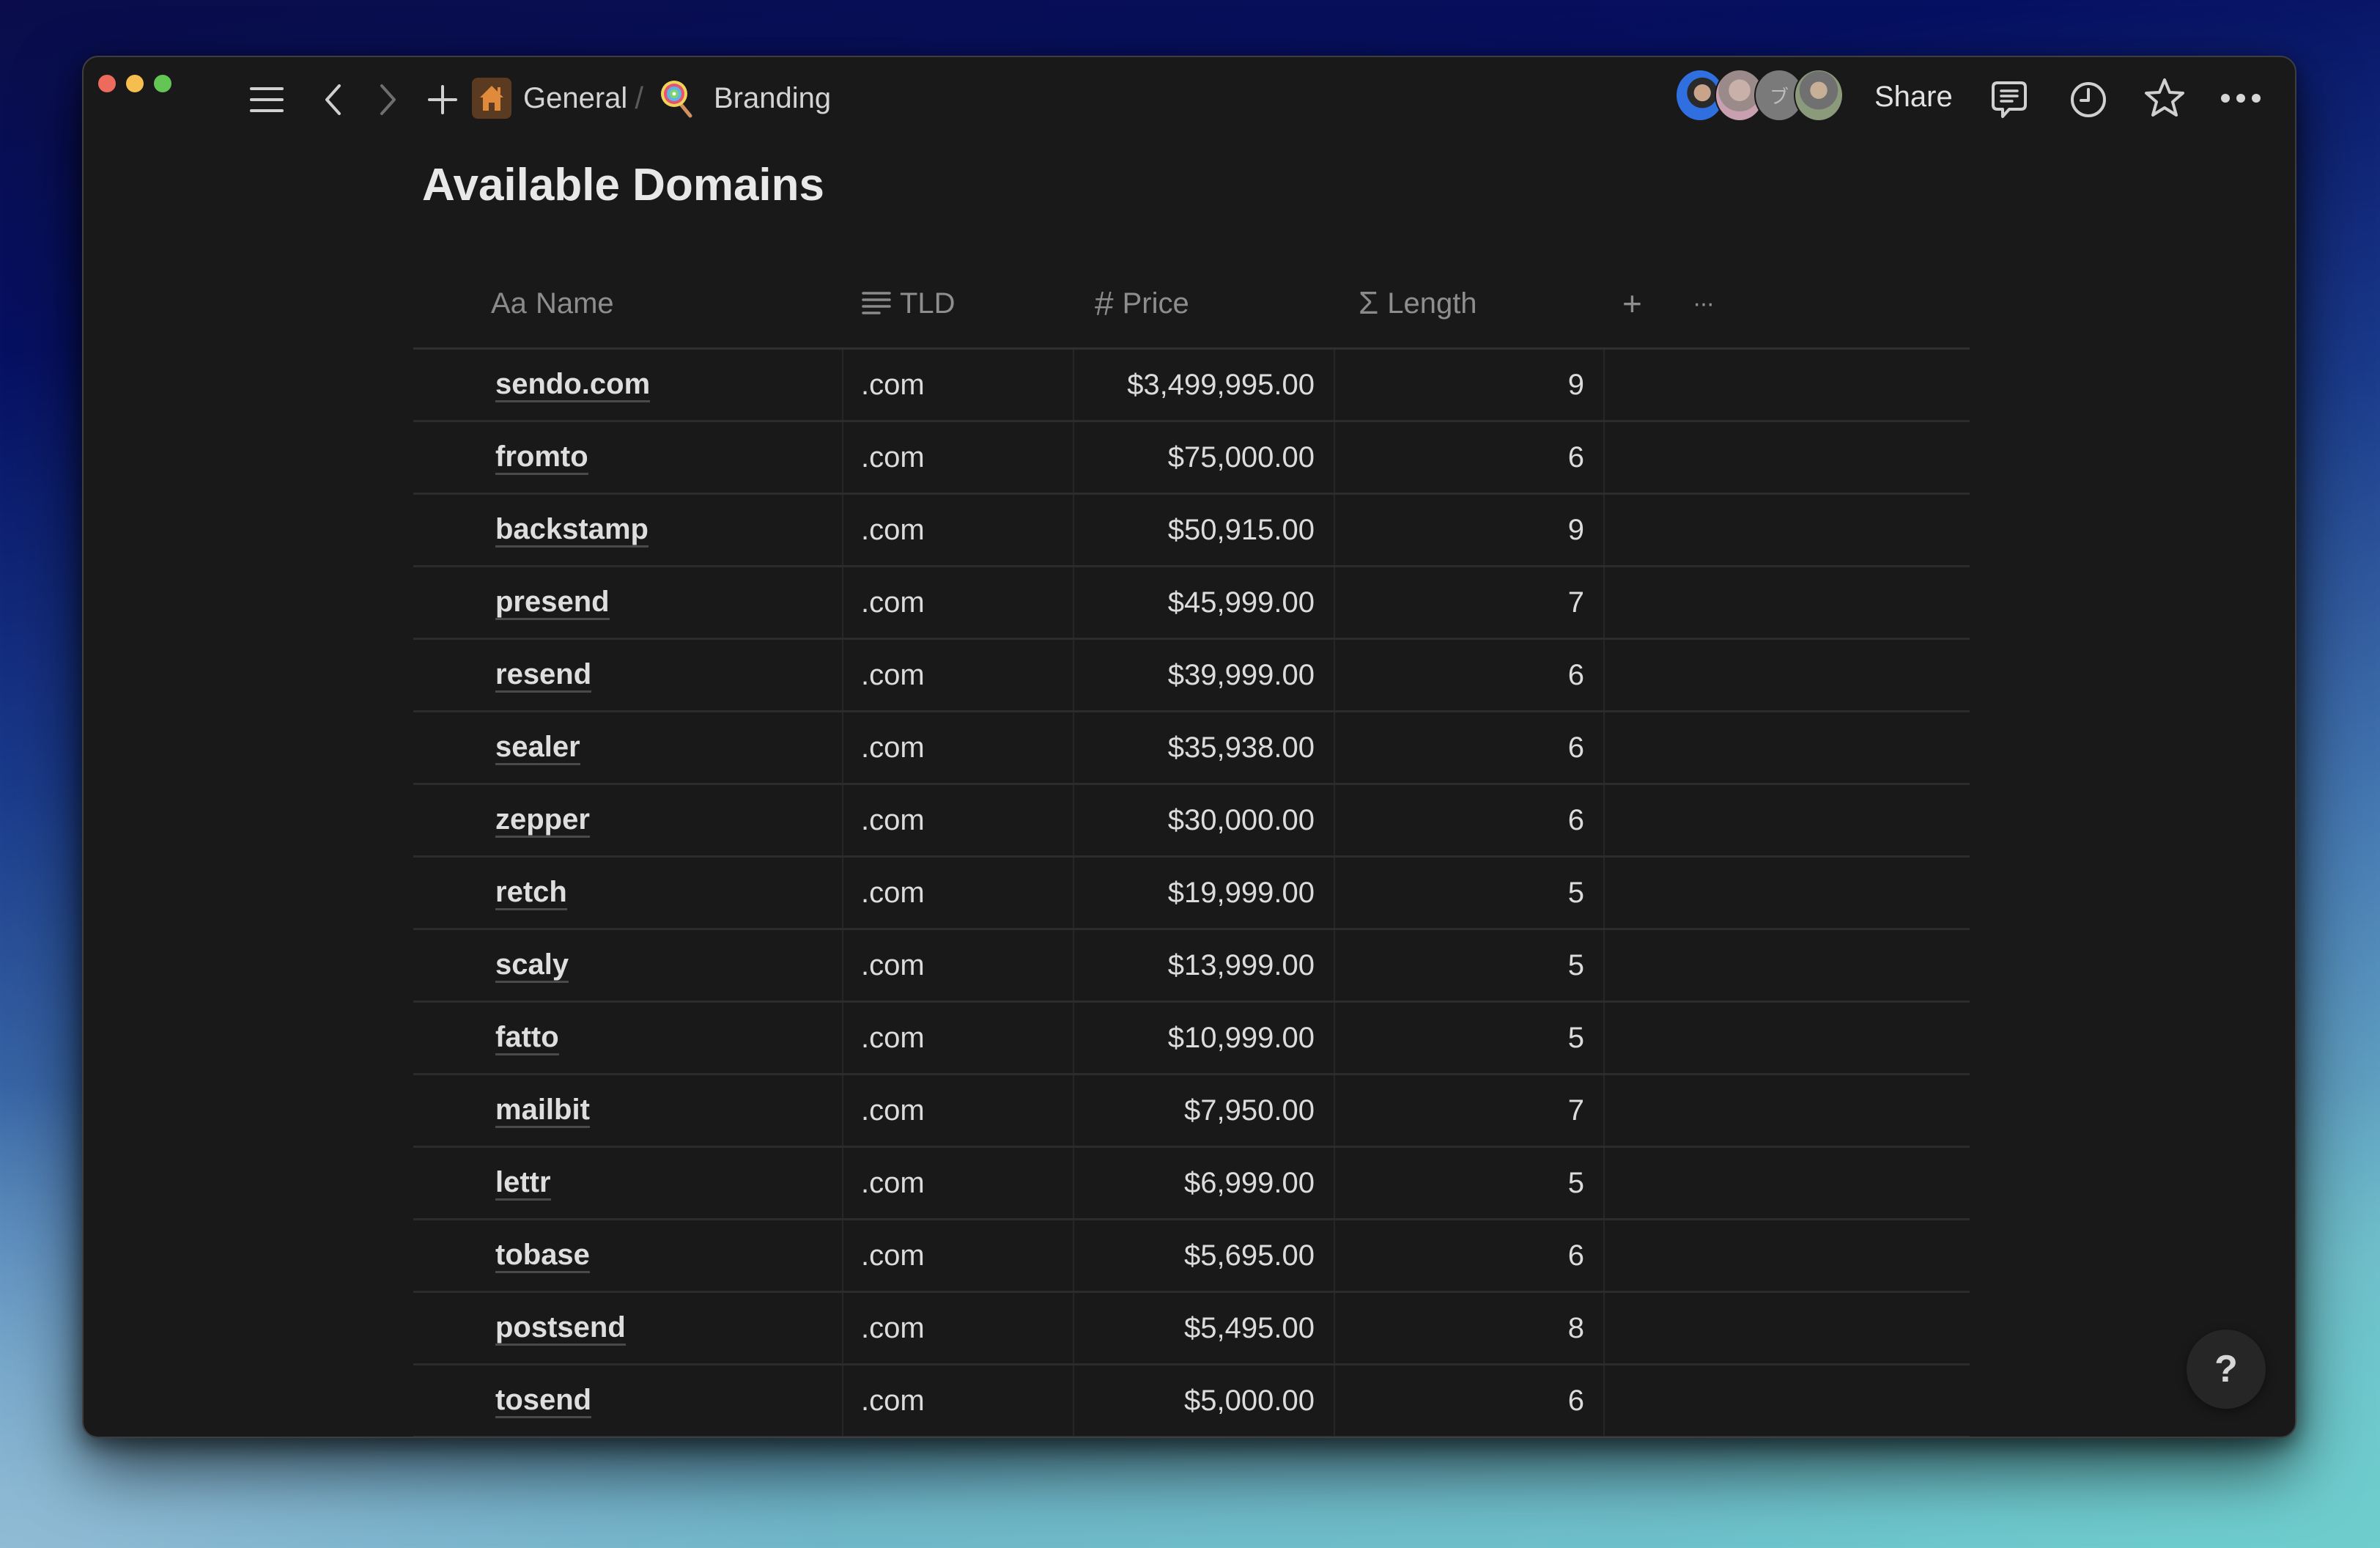  Describe the element at coordinates (542, 1256) in the screenshot. I see `domain-name-link: tobase` at that location.